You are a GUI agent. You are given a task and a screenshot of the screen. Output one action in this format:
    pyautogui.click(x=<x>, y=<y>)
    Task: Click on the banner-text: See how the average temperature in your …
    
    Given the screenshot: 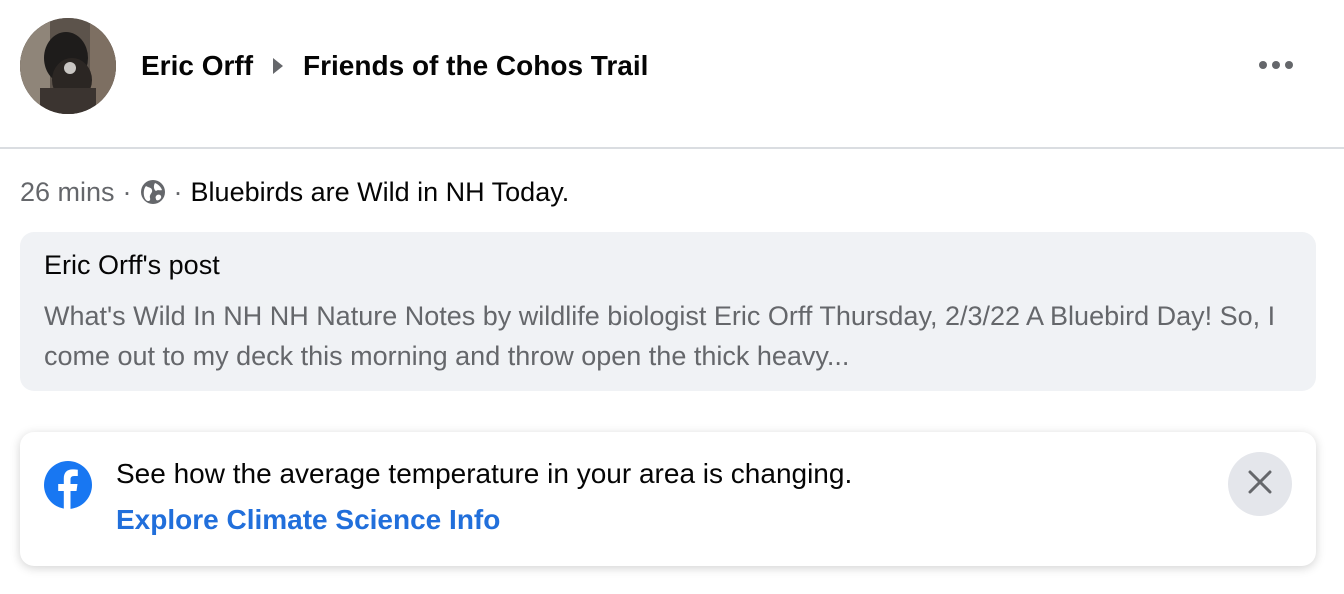 What is the action you would take?
    pyautogui.click(x=484, y=473)
    